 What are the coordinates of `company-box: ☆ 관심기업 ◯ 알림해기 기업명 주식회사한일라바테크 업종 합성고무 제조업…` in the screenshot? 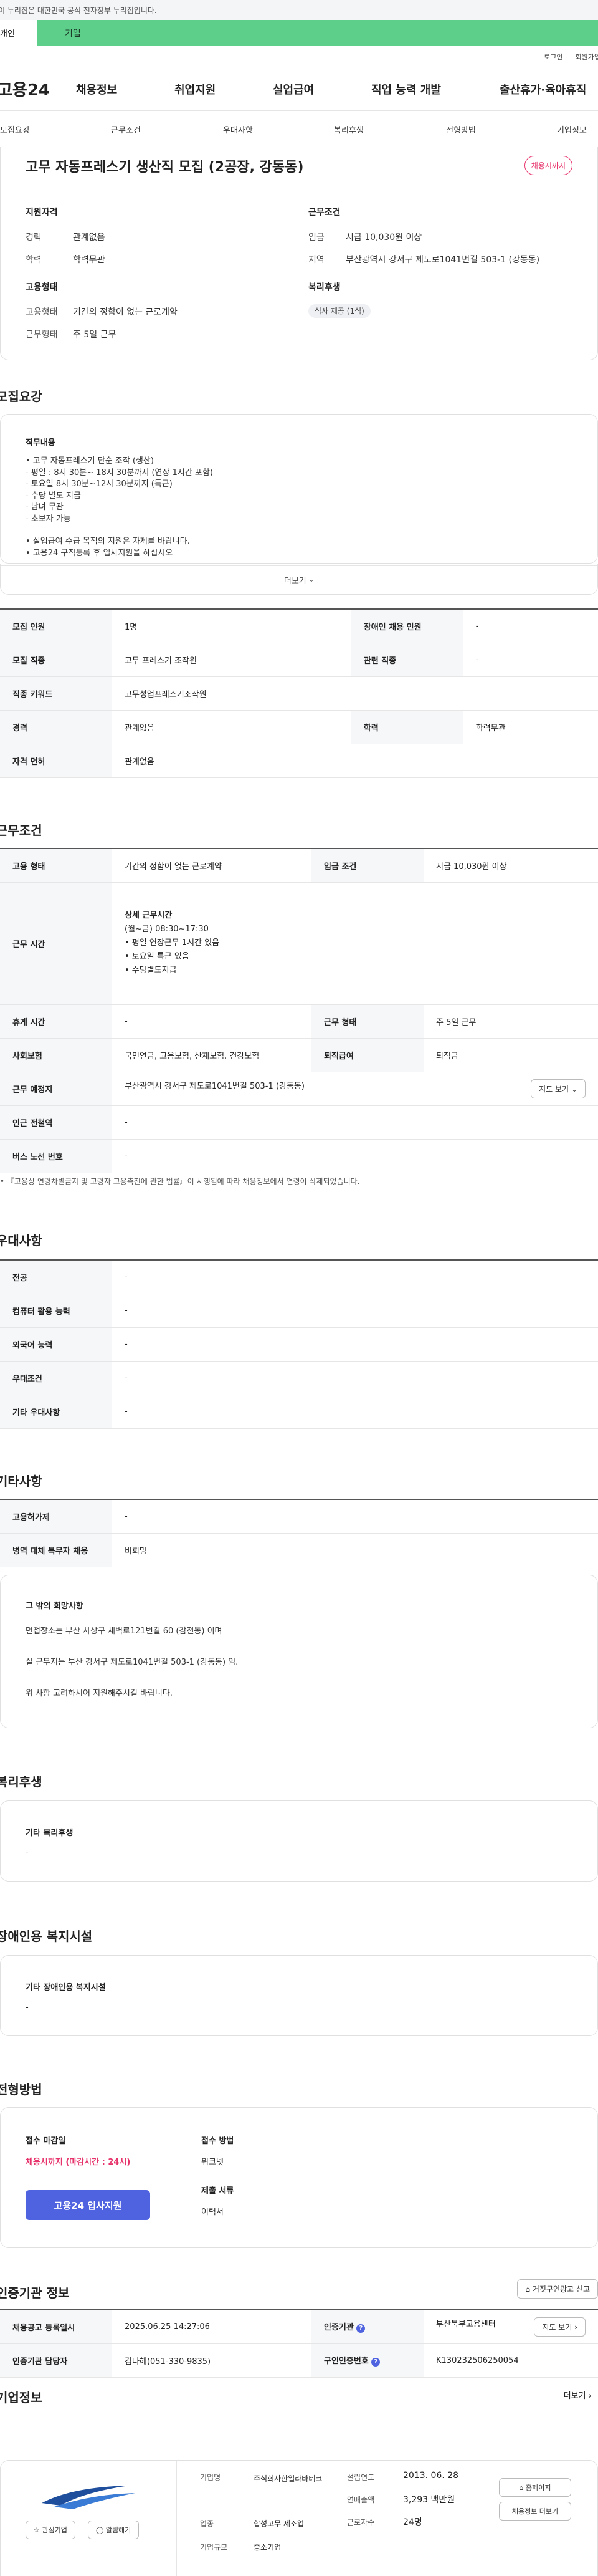 It's located at (299, 2518).